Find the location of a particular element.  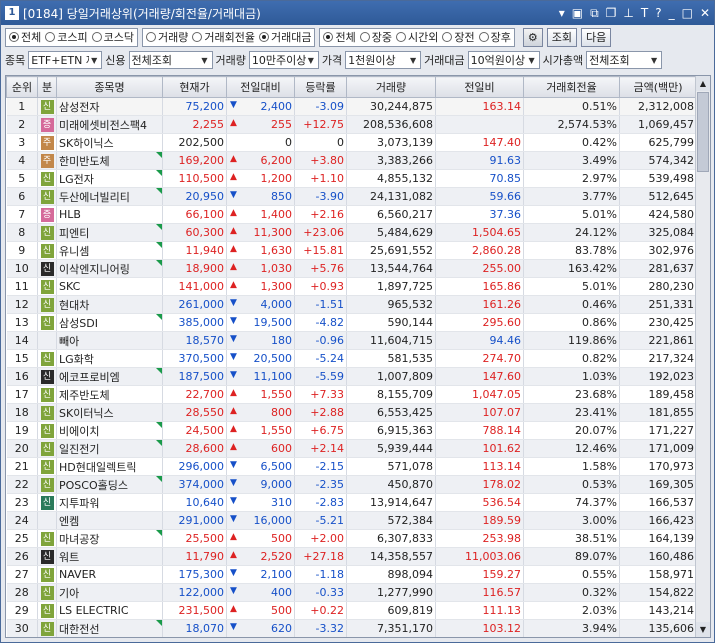

help-icon: ? is located at coordinates (658, 13).